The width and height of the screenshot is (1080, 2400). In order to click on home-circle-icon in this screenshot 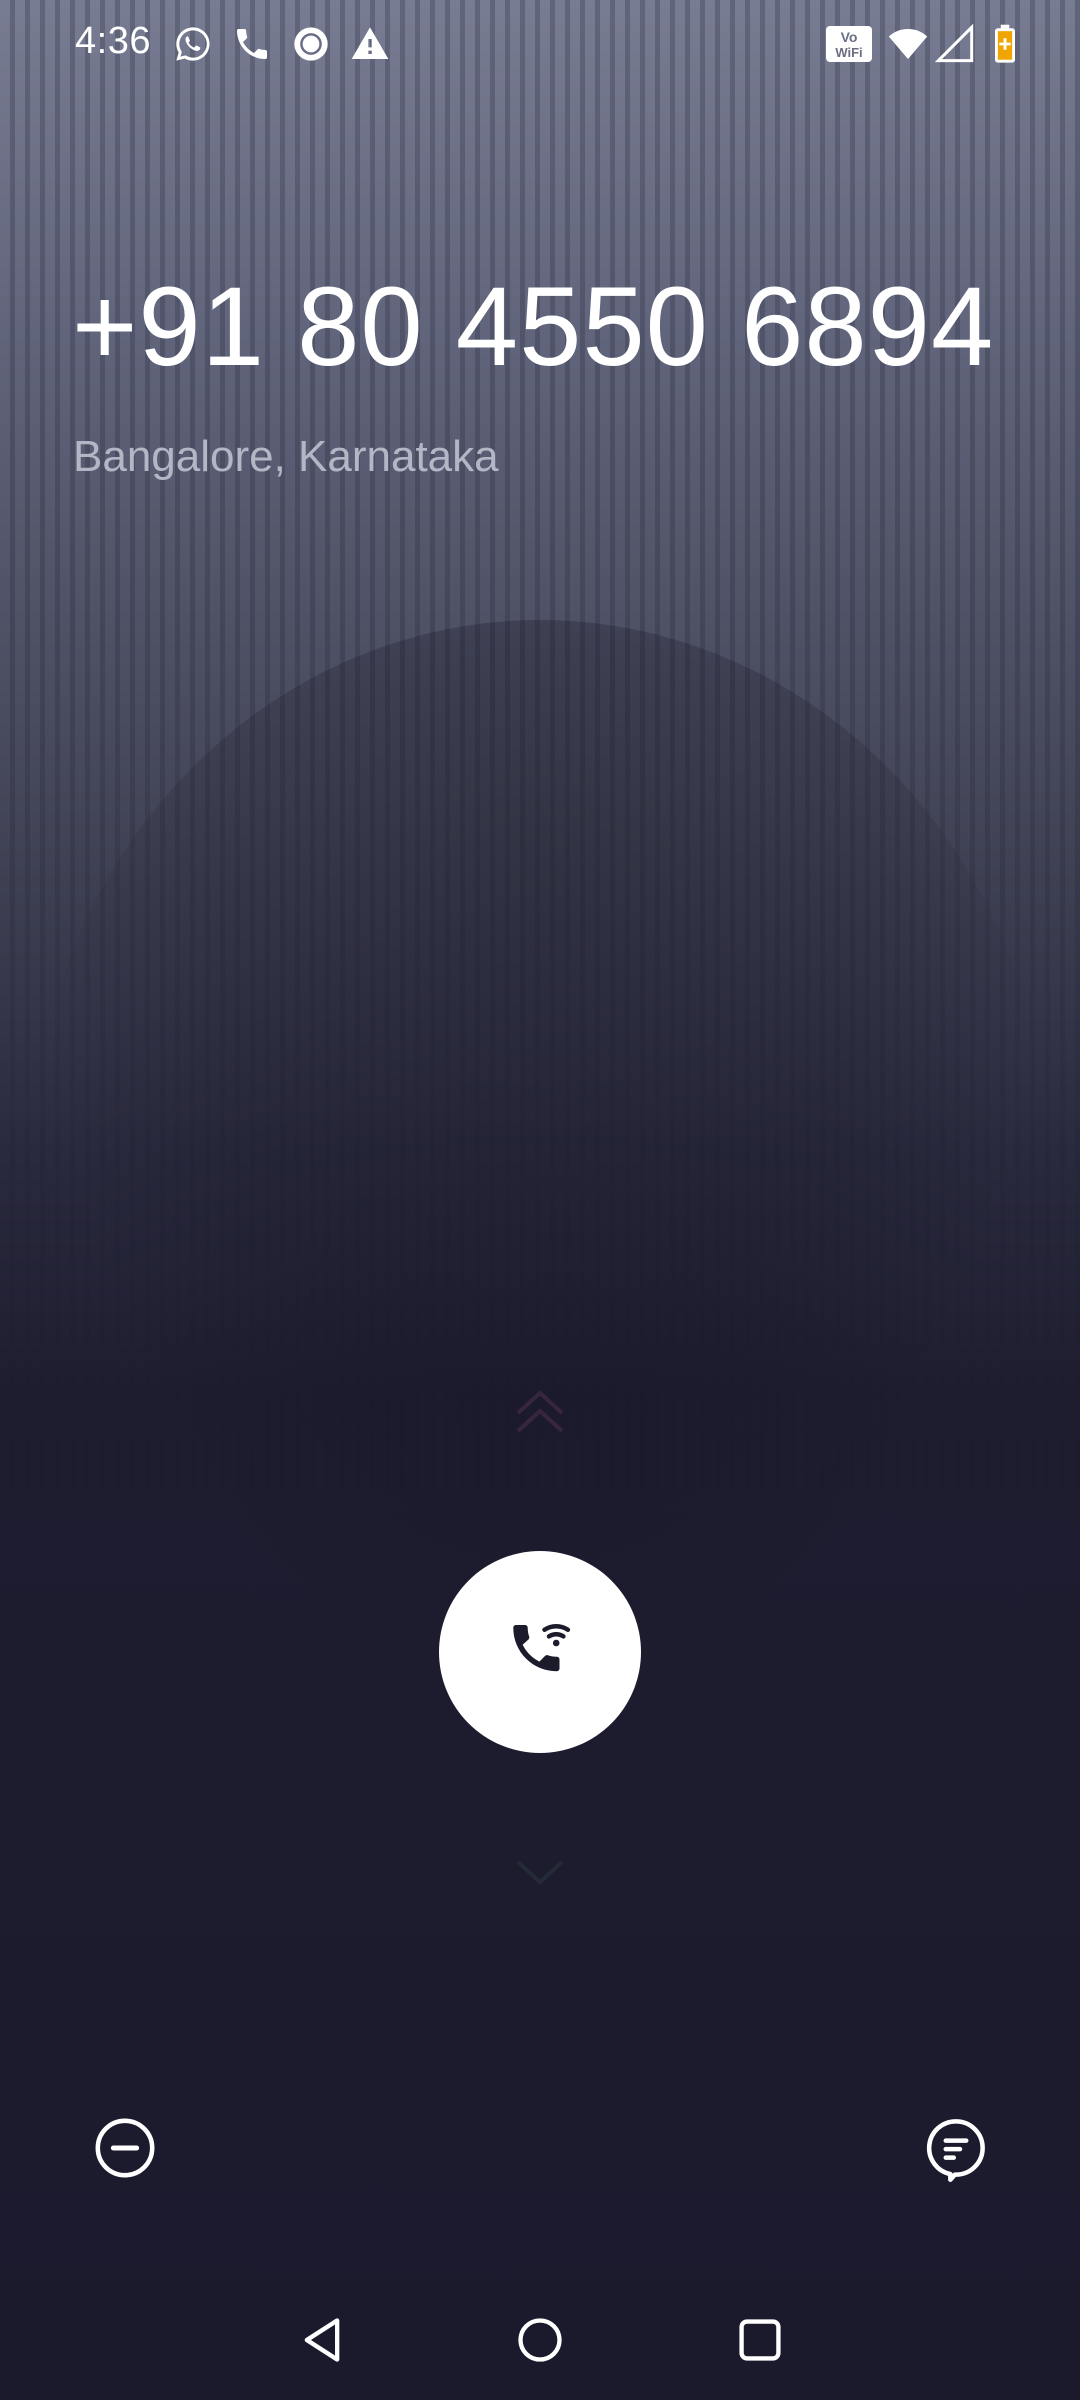, I will do `click(540, 2340)`.